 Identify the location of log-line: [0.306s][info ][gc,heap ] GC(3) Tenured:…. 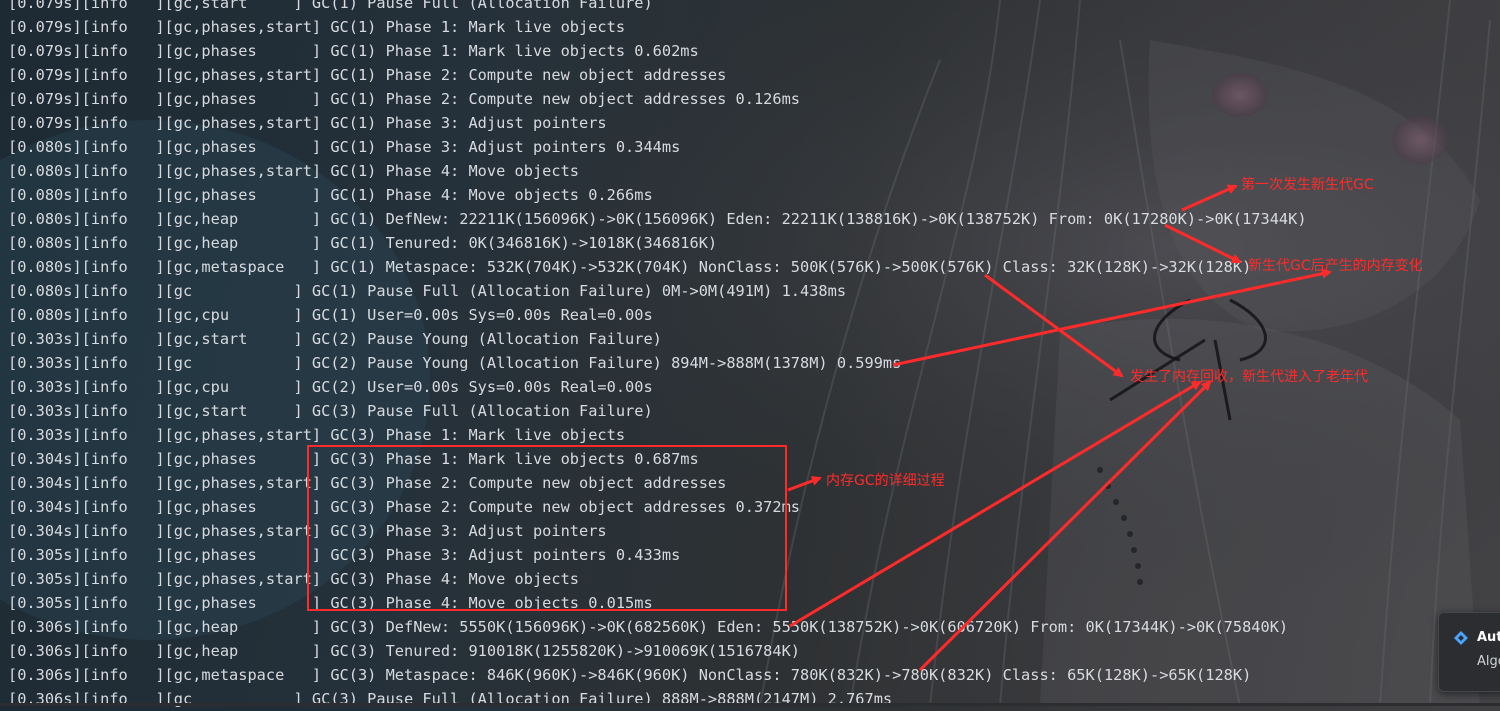
(404, 651).